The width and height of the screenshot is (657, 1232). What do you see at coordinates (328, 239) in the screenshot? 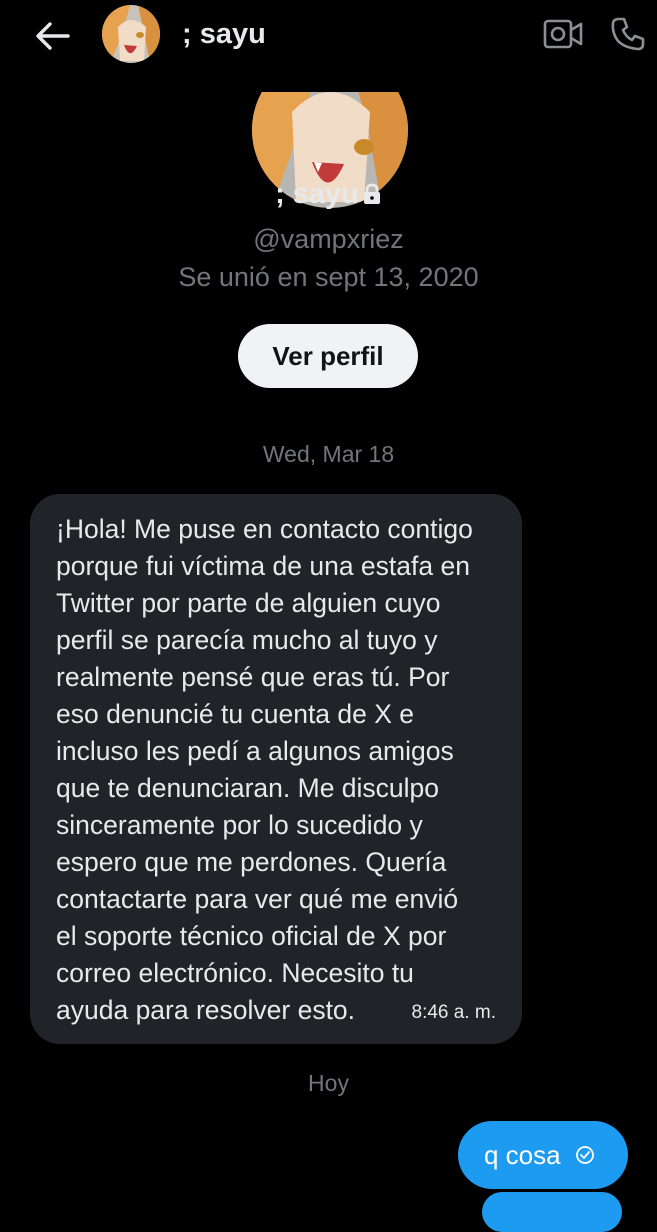
I see `profile-handle: @vampxriez` at bounding box center [328, 239].